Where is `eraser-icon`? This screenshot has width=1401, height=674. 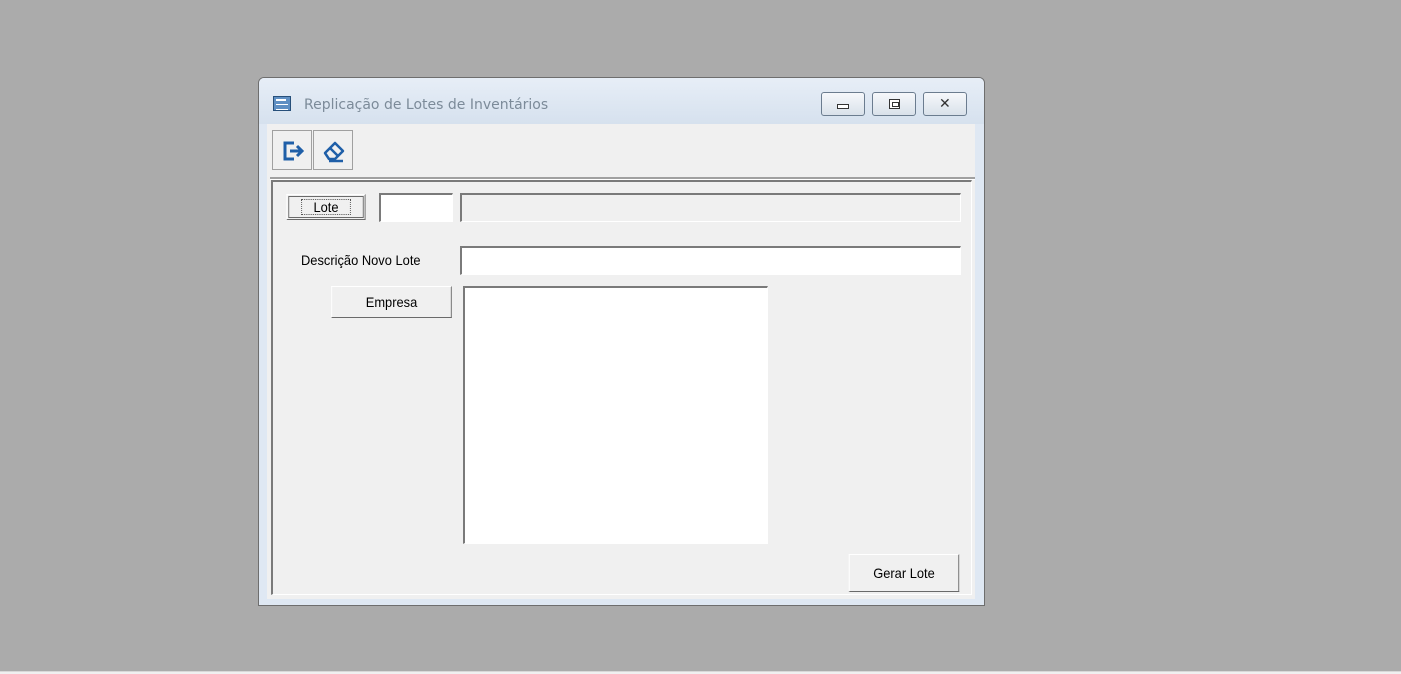 eraser-icon is located at coordinates (334, 152).